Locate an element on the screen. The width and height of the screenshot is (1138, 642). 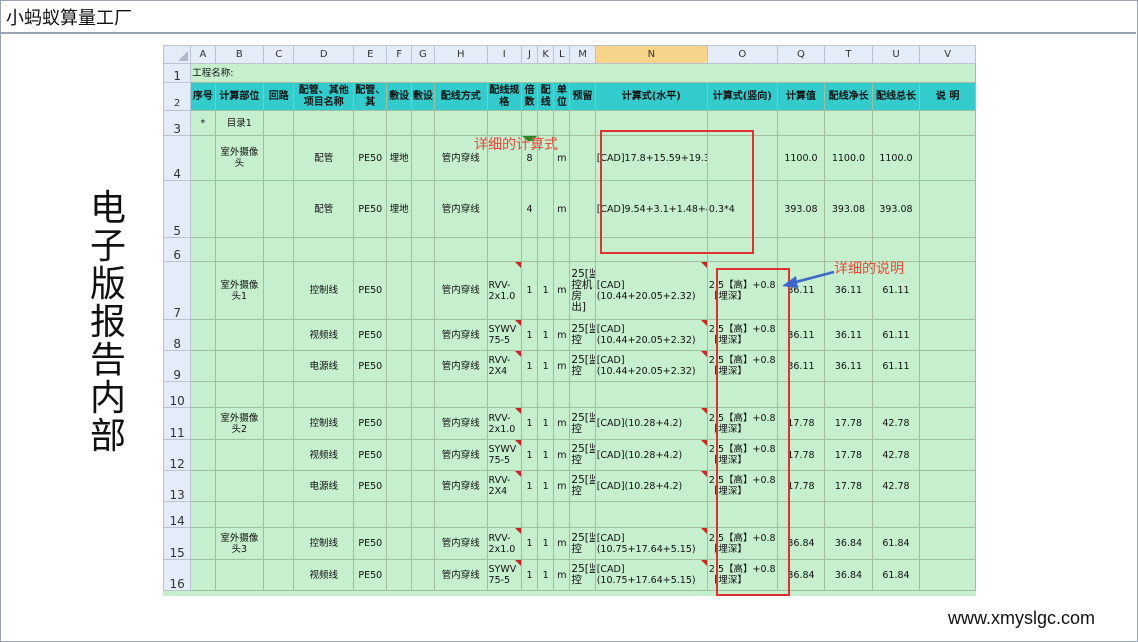
cell-b: 目录1 is located at coordinates (239, 123).